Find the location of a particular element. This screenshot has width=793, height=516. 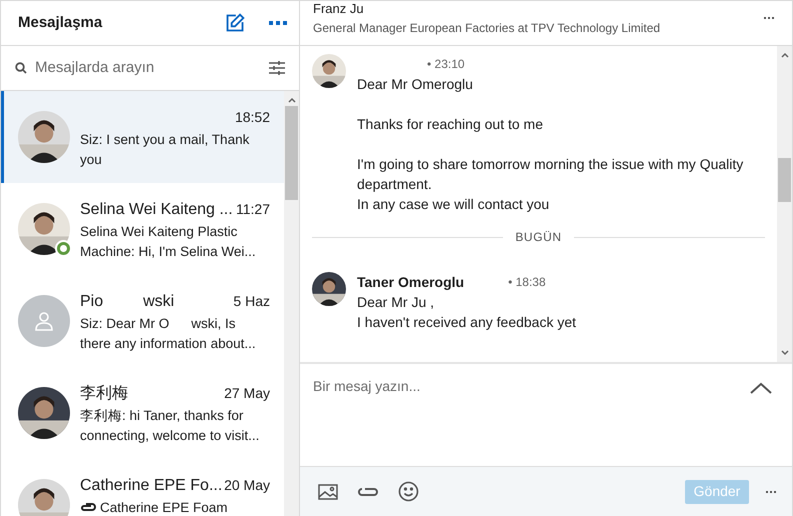

message-text: I'm going to share tomorrow morning the issue with my Quality department. is located at coordinates (550, 174).